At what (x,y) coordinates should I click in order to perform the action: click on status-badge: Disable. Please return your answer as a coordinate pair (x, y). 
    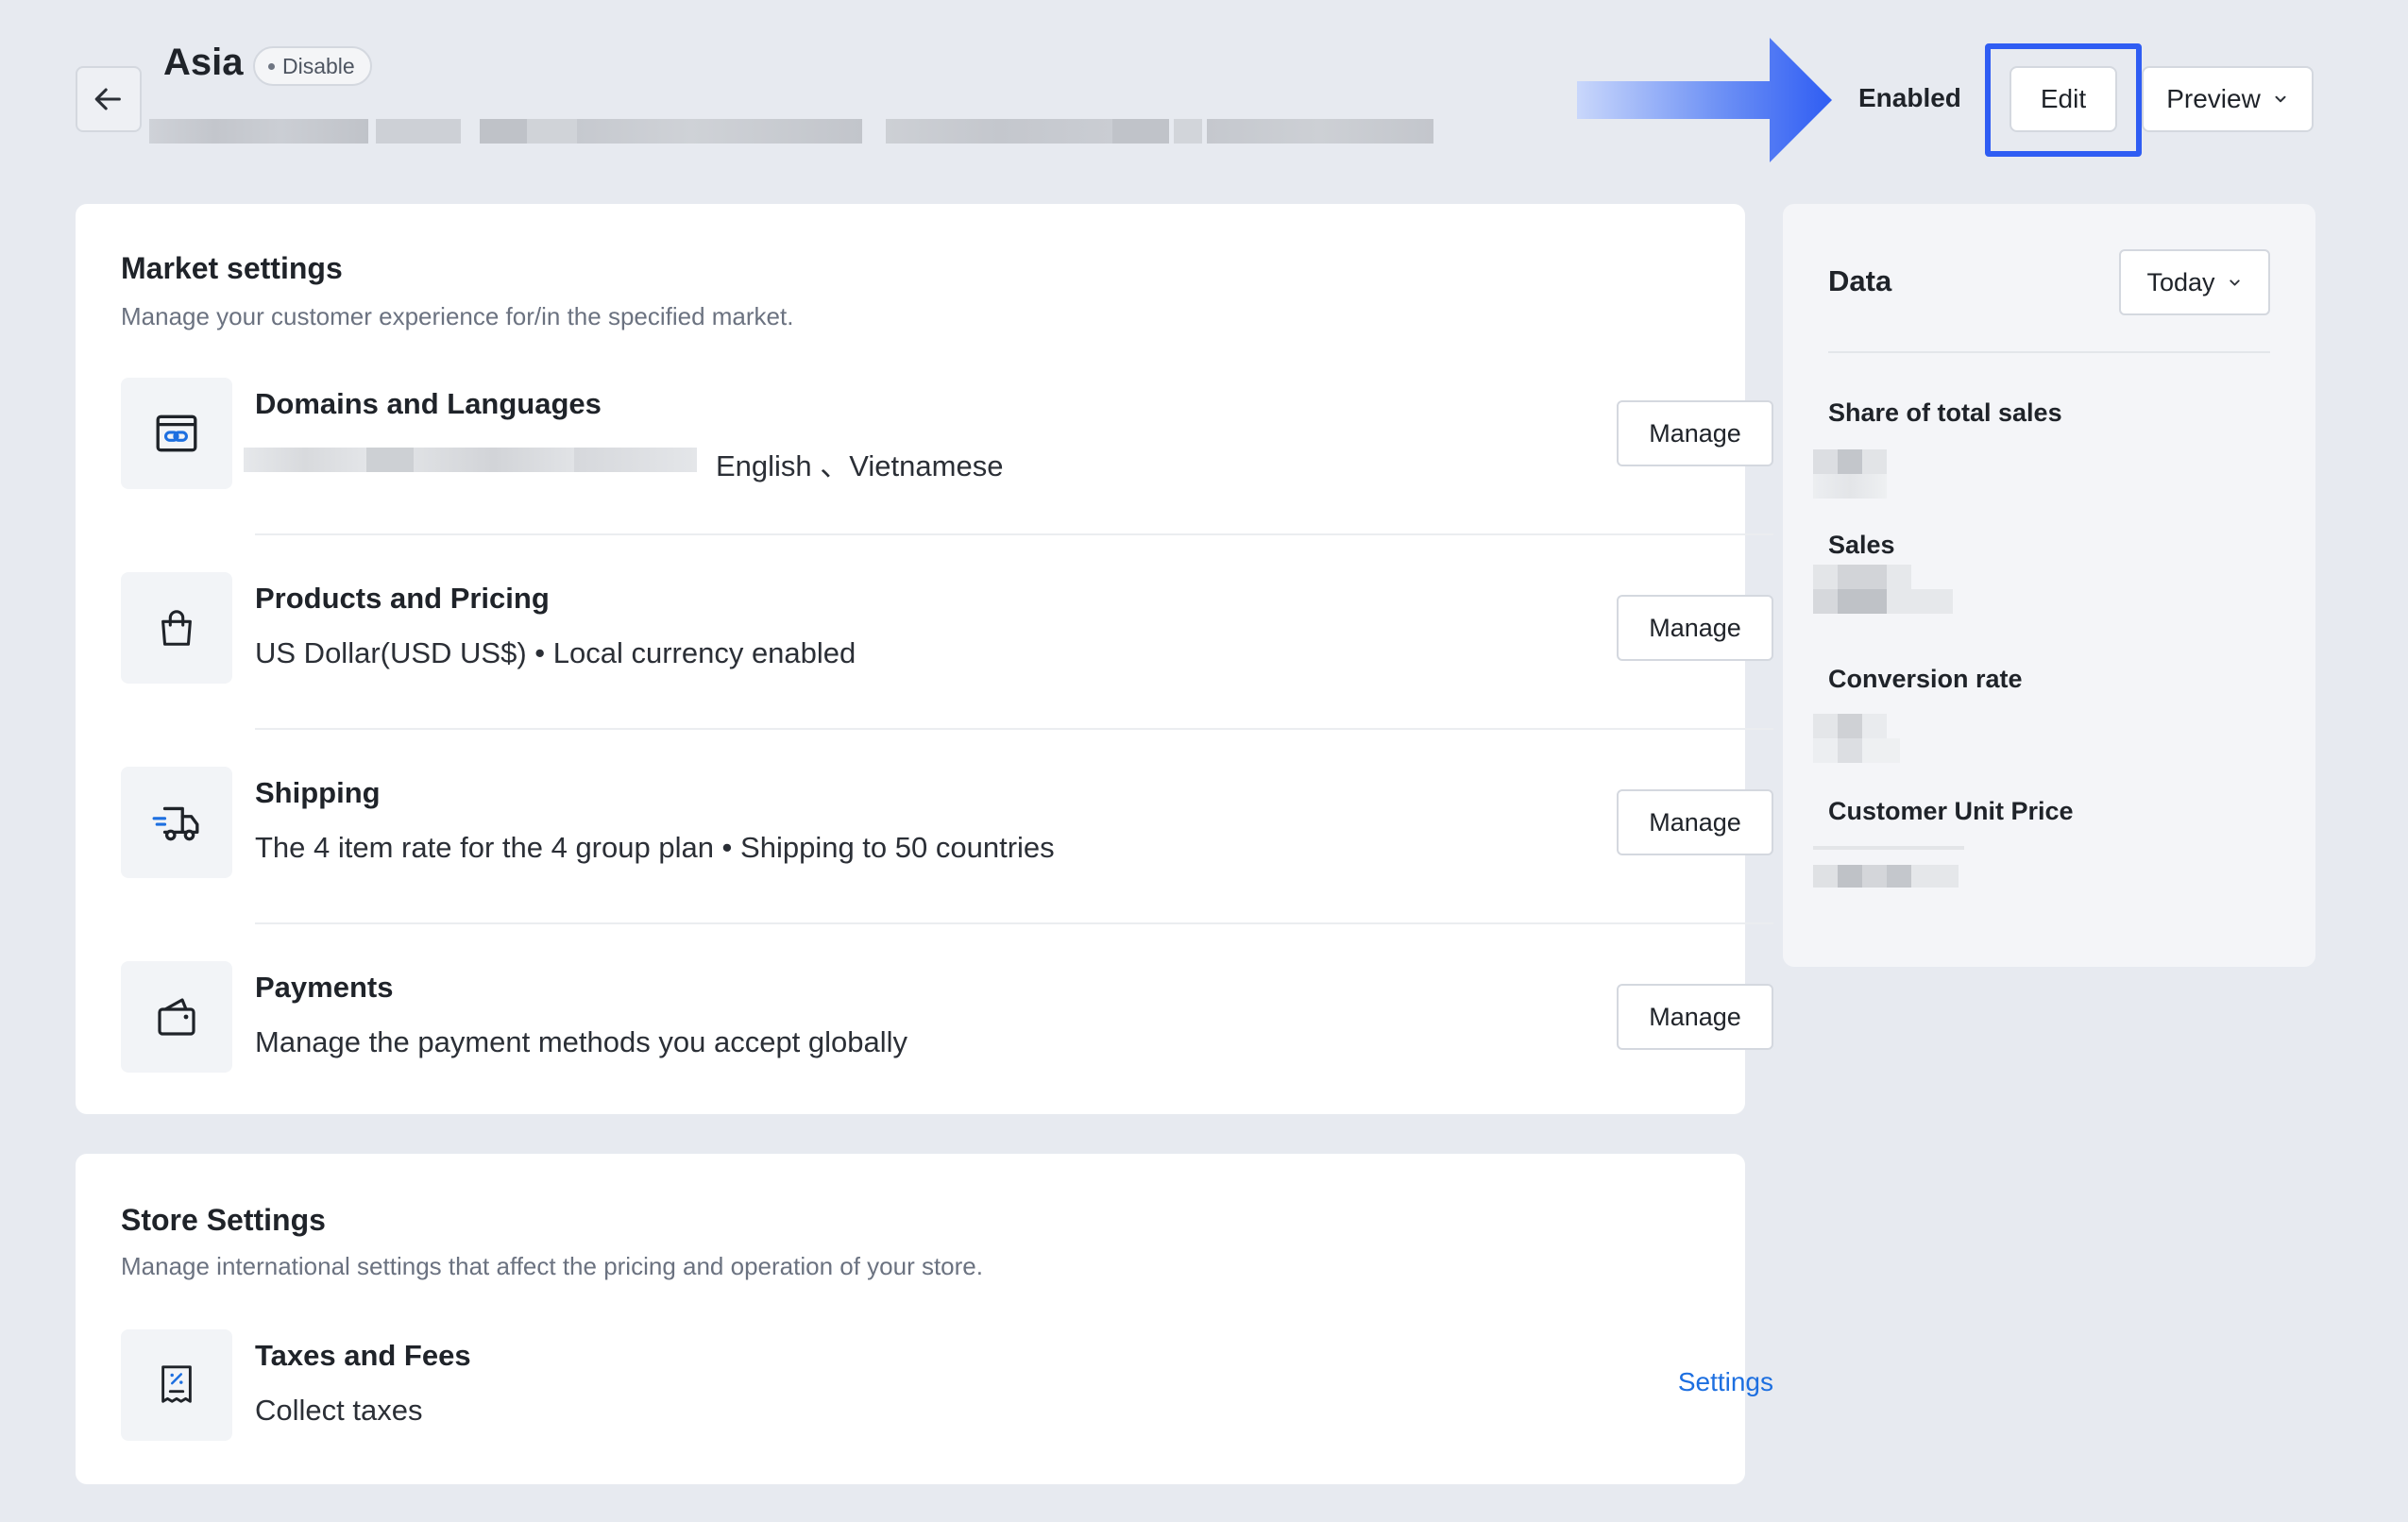
    Looking at the image, I should click on (312, 66).